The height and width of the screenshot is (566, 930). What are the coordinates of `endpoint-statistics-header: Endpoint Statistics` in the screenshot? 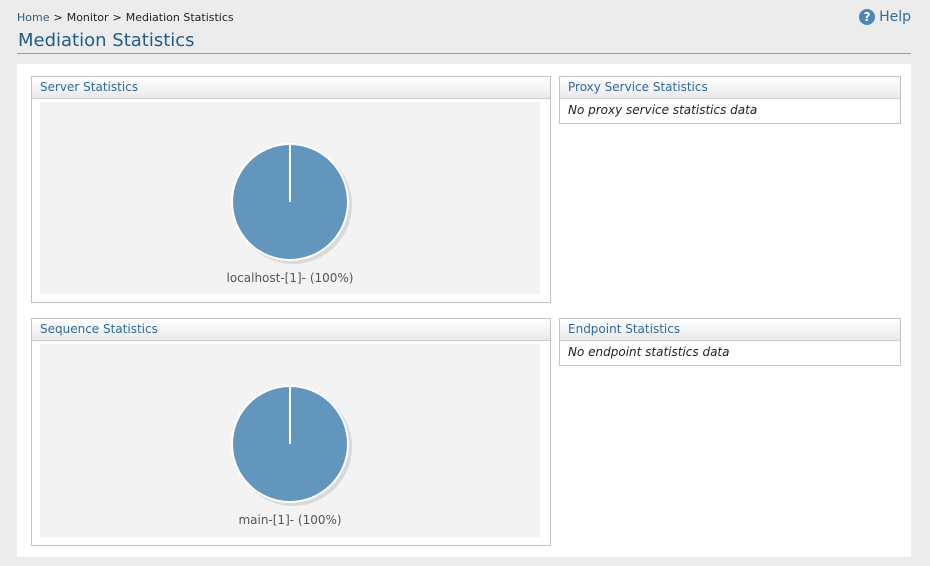 It's located at (730, 330).